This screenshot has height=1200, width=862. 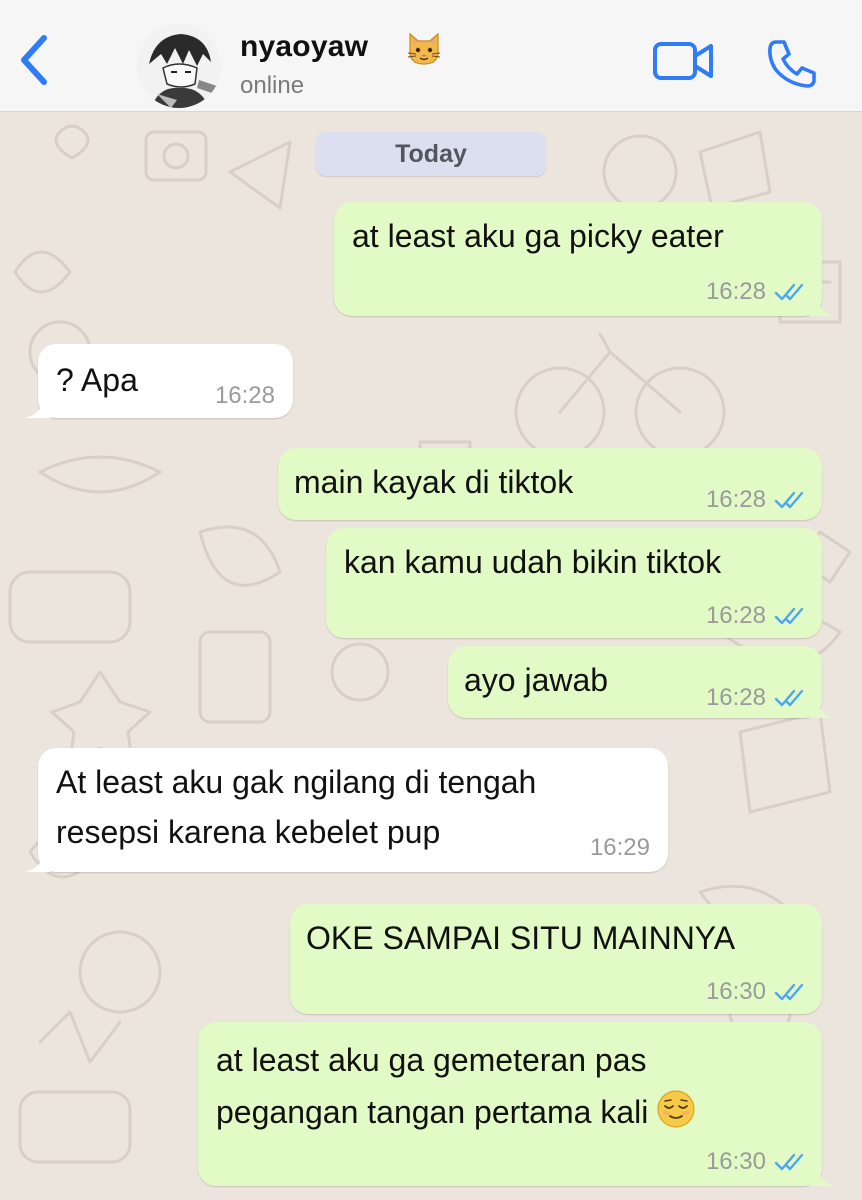 I want to click on message-text: pegangan tangan pertama kali, so click(x=432, y=1112).